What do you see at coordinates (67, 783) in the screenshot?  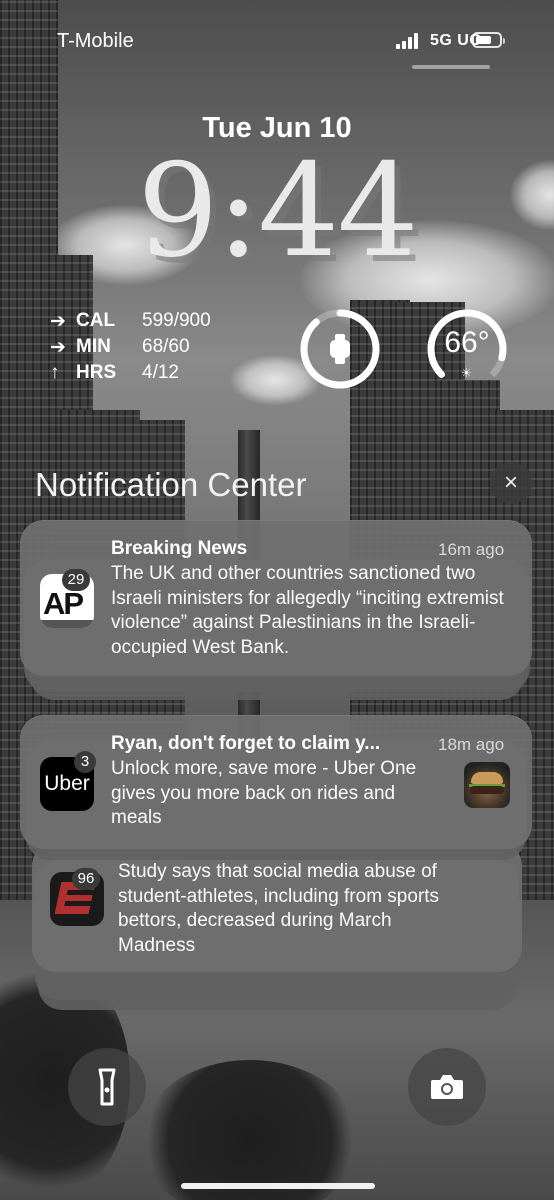 I see `uber-logo-text: Uber` at bounding box center [67, 783].